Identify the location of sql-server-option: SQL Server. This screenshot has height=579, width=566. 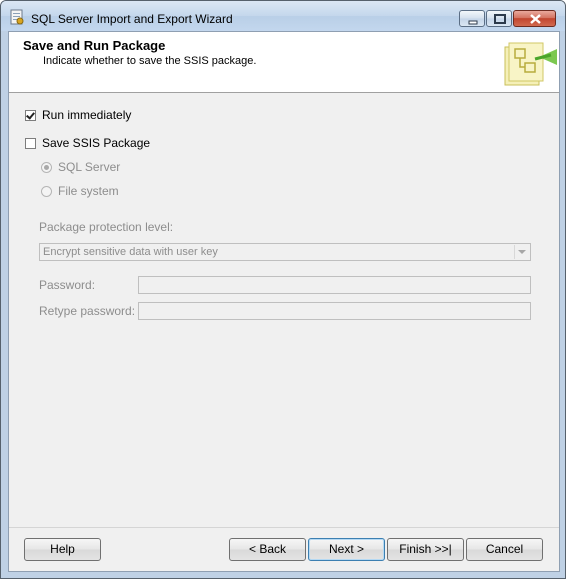
(80, 167).